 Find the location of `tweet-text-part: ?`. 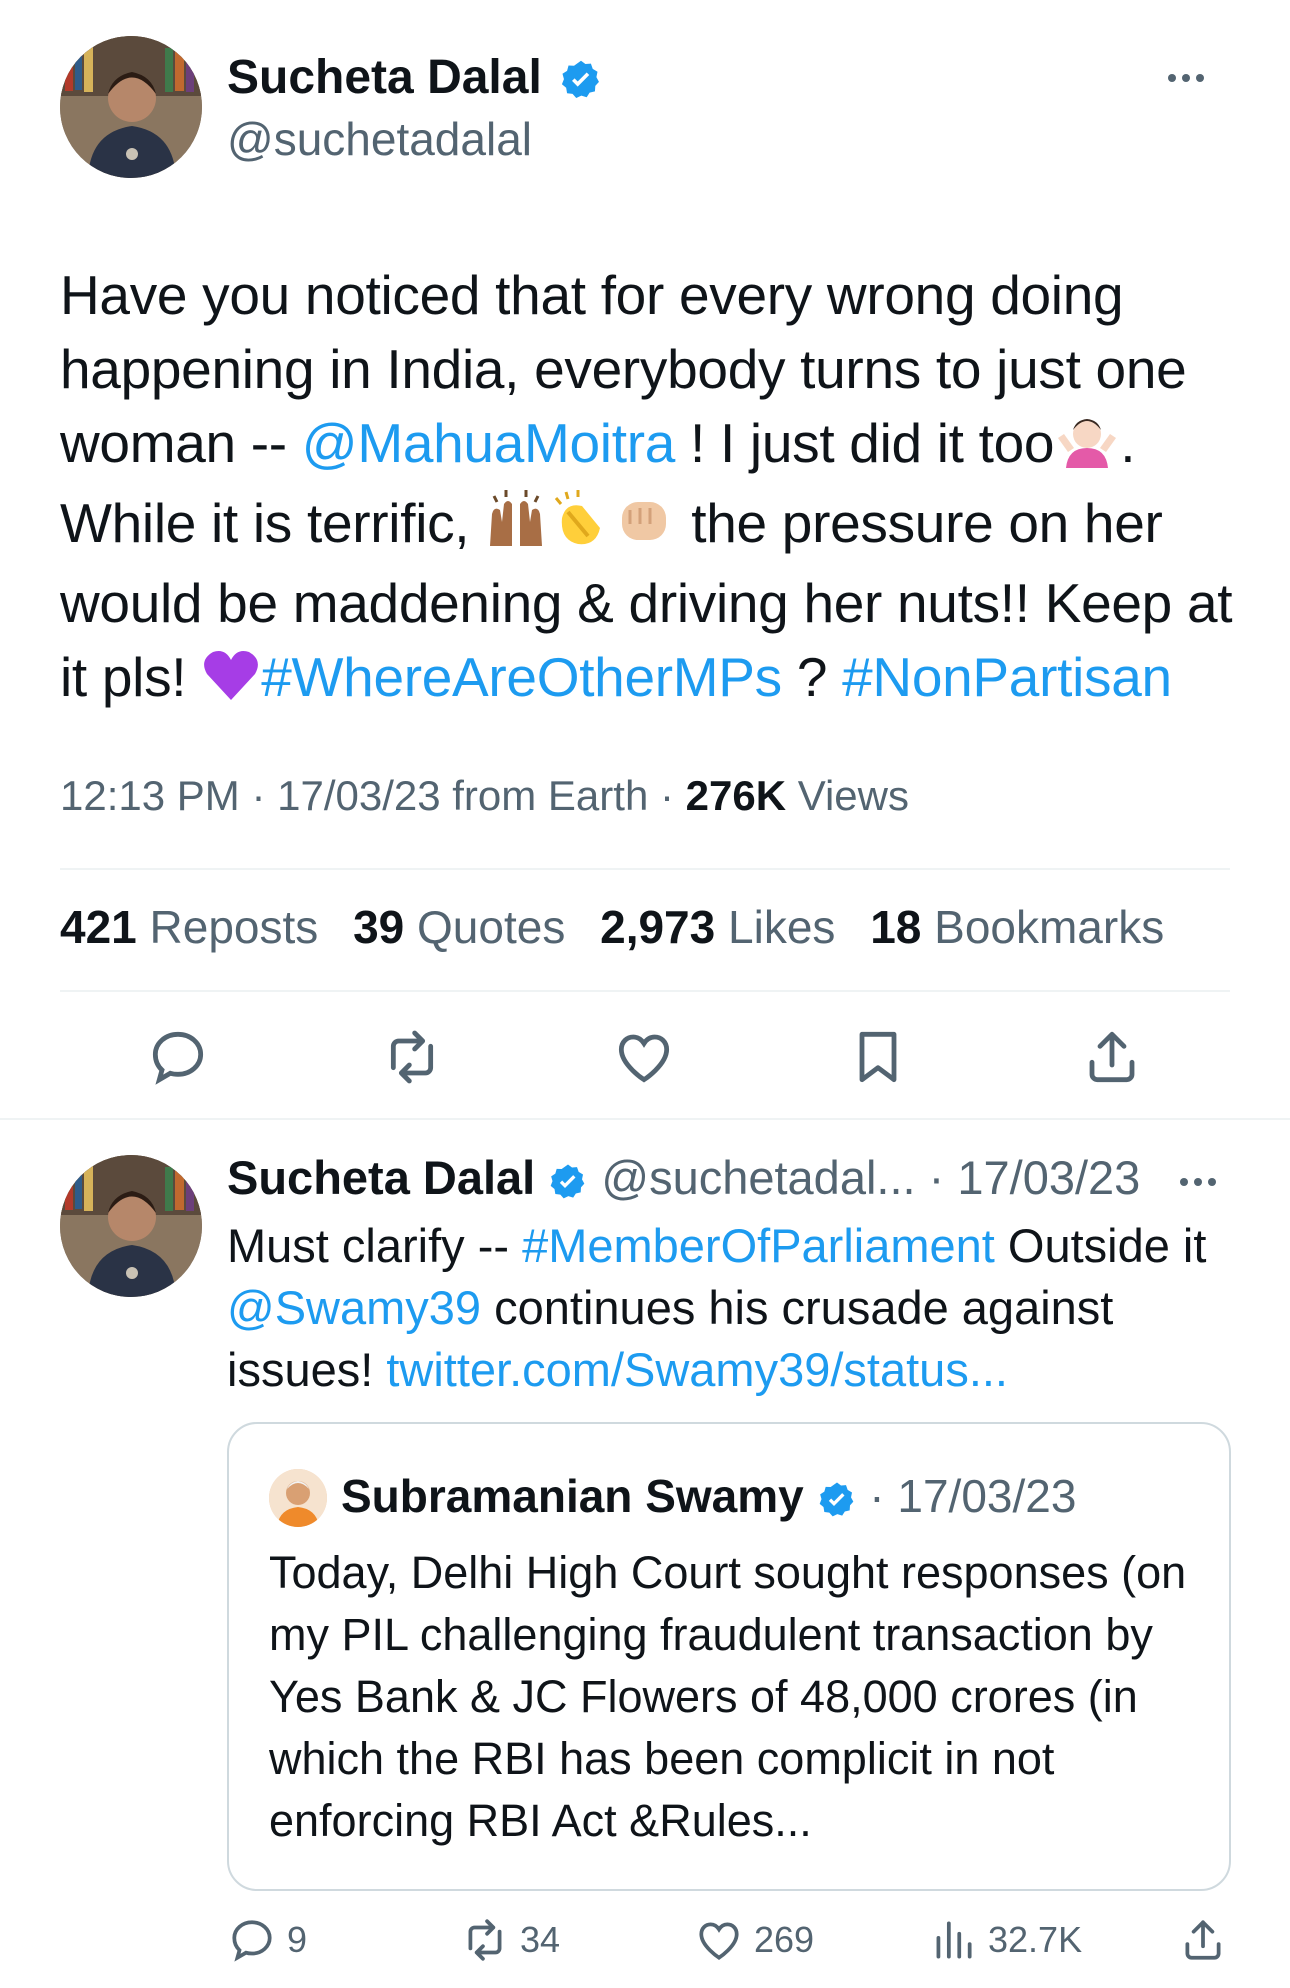

tweet-text-part: ? is located at coordinates (812, 677).